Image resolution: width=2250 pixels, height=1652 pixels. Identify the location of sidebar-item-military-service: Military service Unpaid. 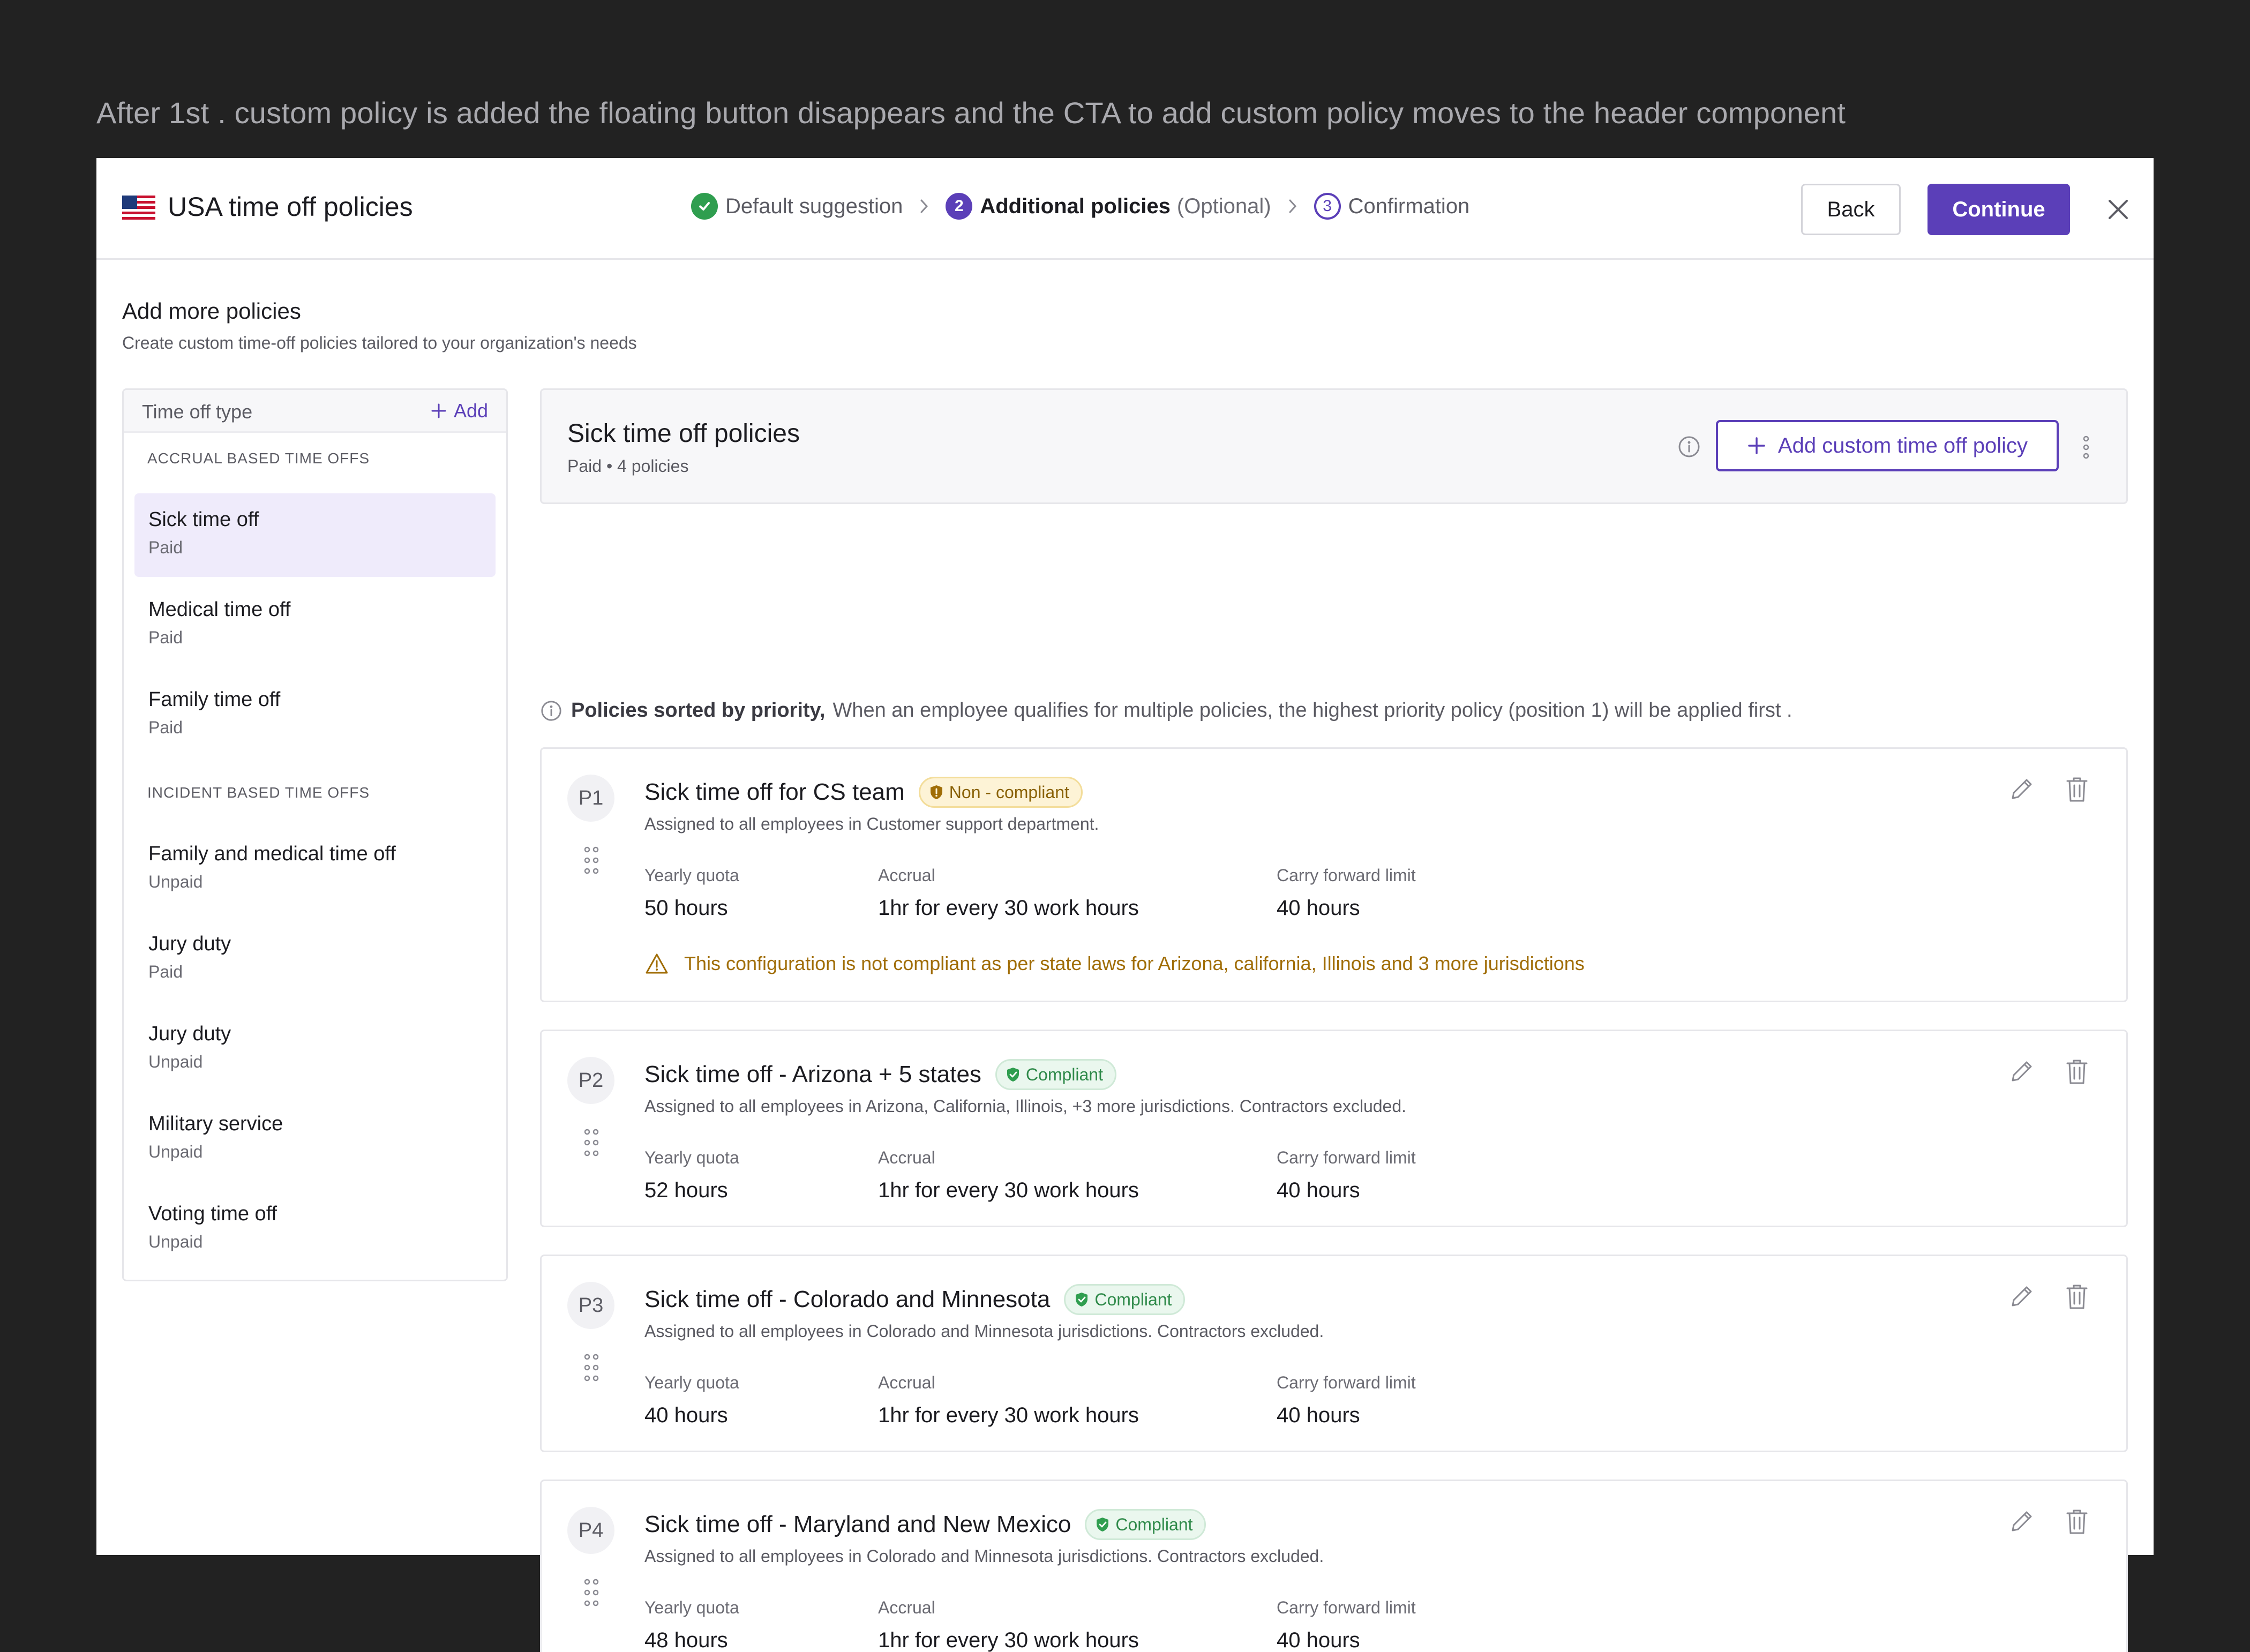
(315, 1139).